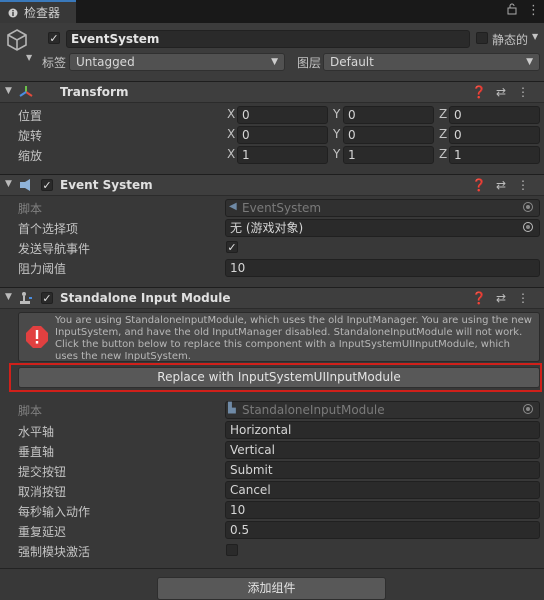 The height and width of the screenshot is (600, 544). I want to click on scale-x-field: 1, so click(282, 155).